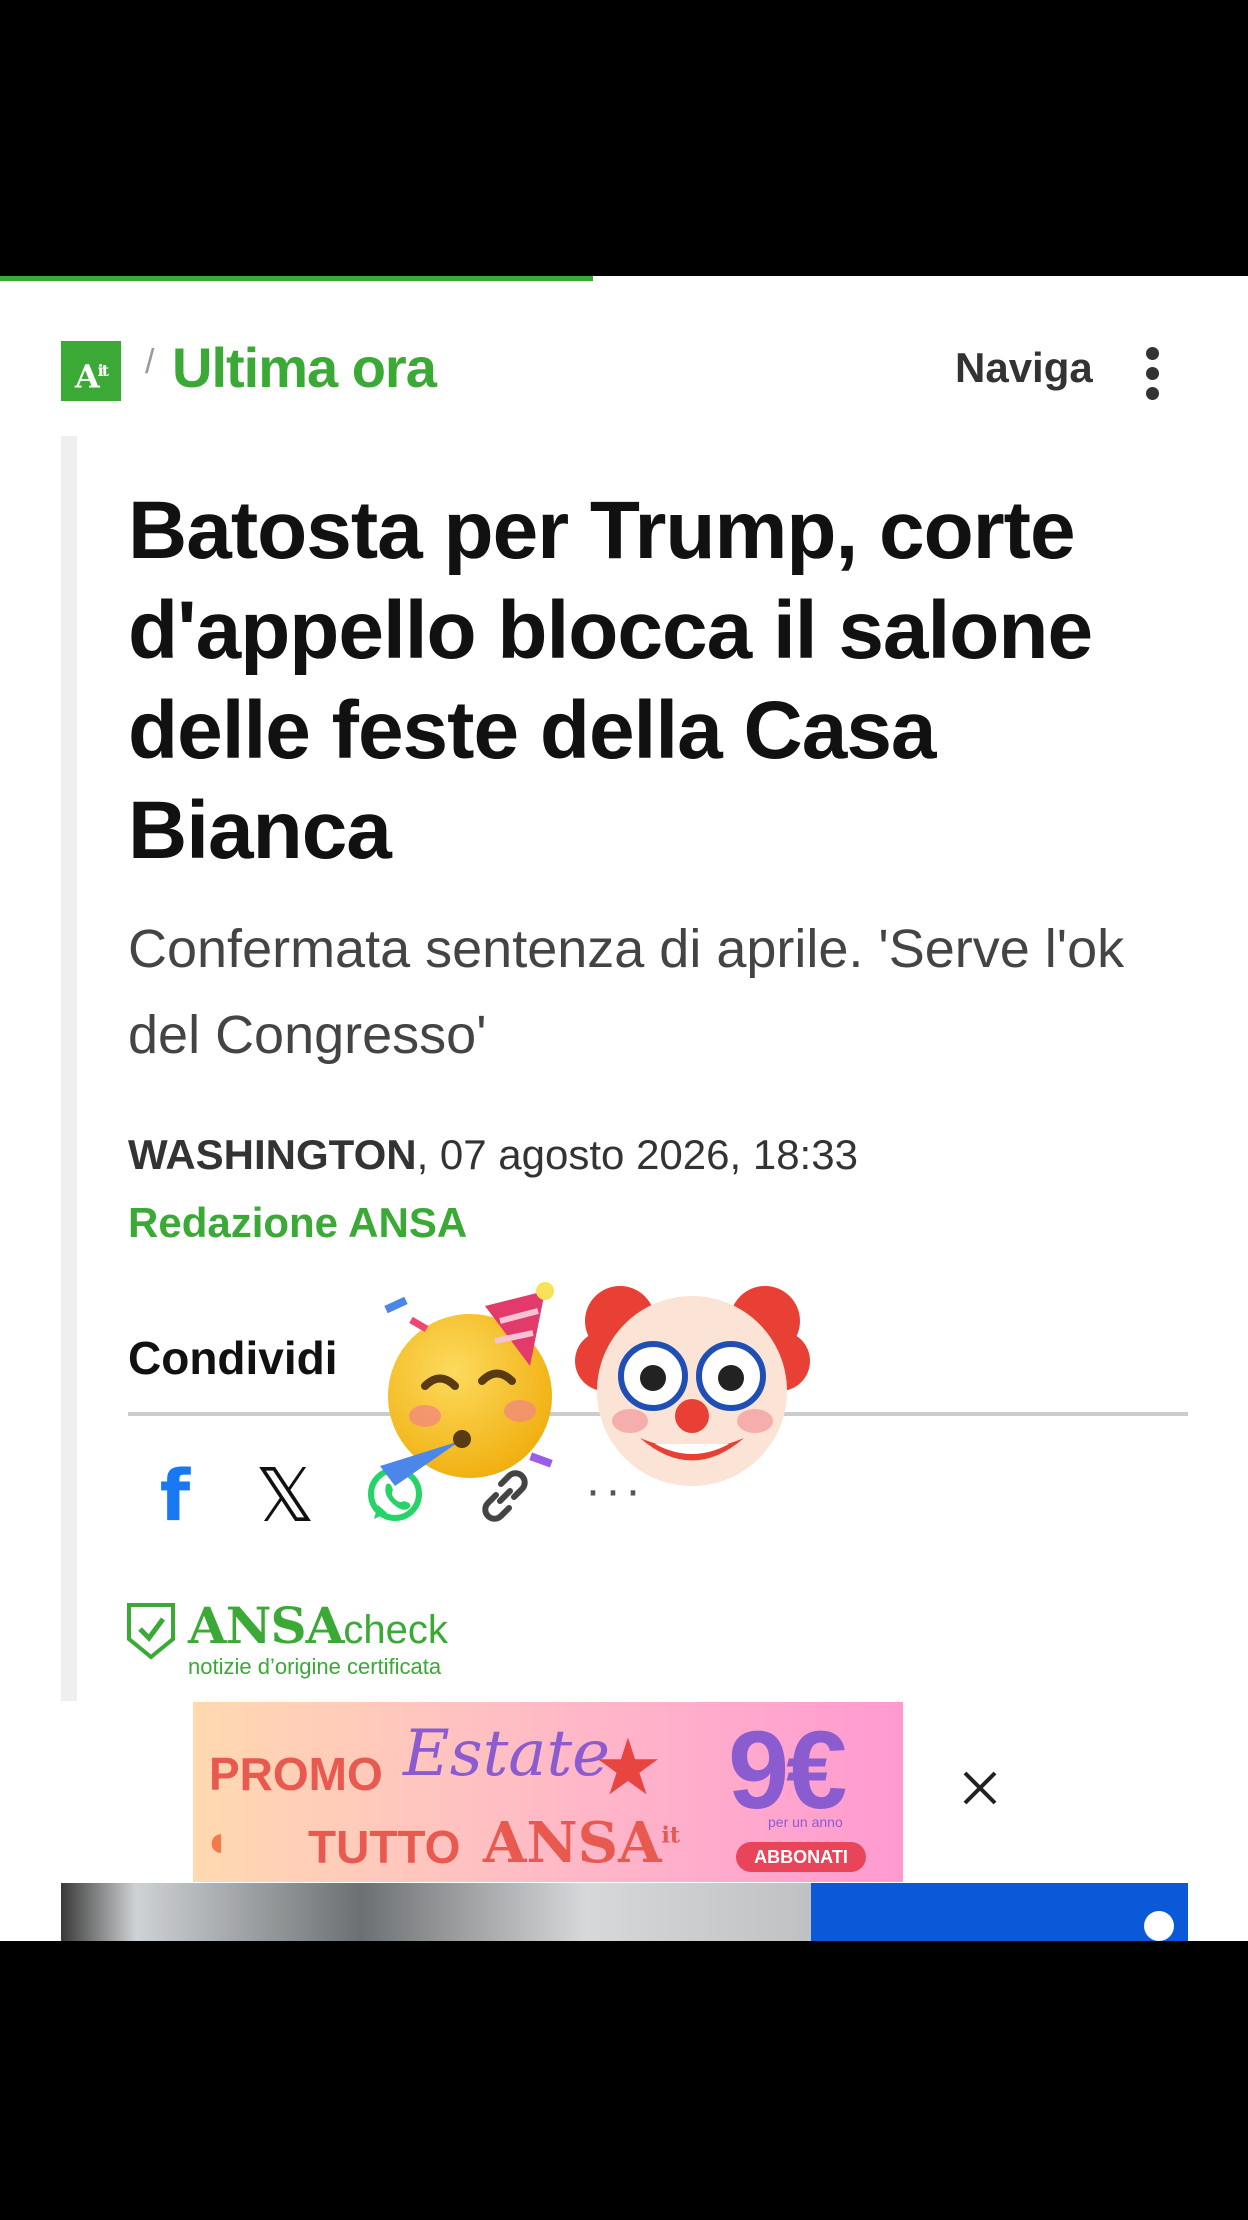 The height and width of the screenshot is (2220, 1248). What do you see at coordinates (980, 1788) in the screenshot?
I see `close-icon` at bounding box center [980, 1788].